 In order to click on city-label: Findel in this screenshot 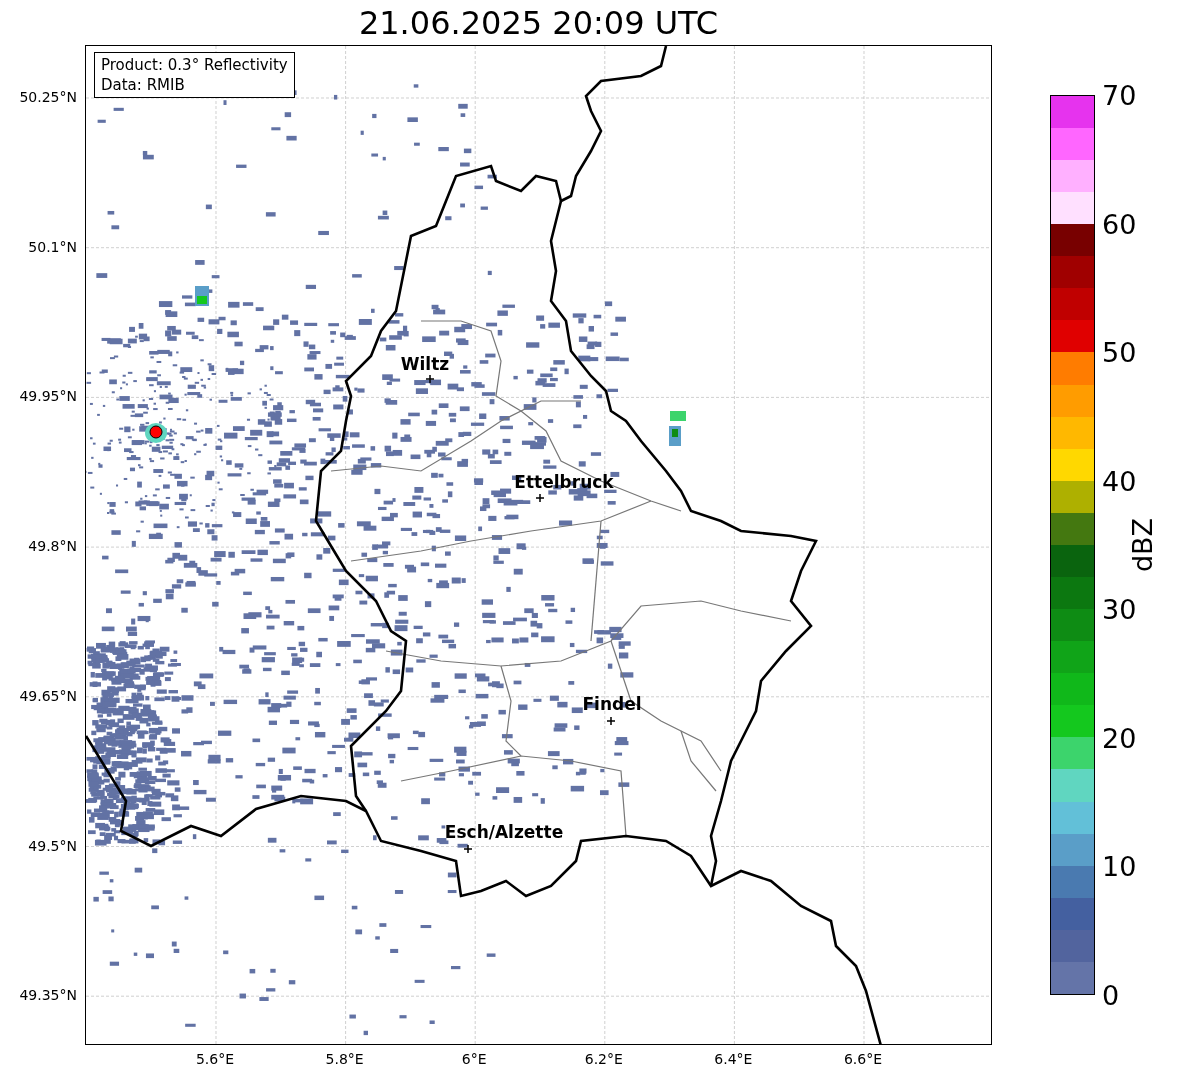, I will do `click(612, 704)`.